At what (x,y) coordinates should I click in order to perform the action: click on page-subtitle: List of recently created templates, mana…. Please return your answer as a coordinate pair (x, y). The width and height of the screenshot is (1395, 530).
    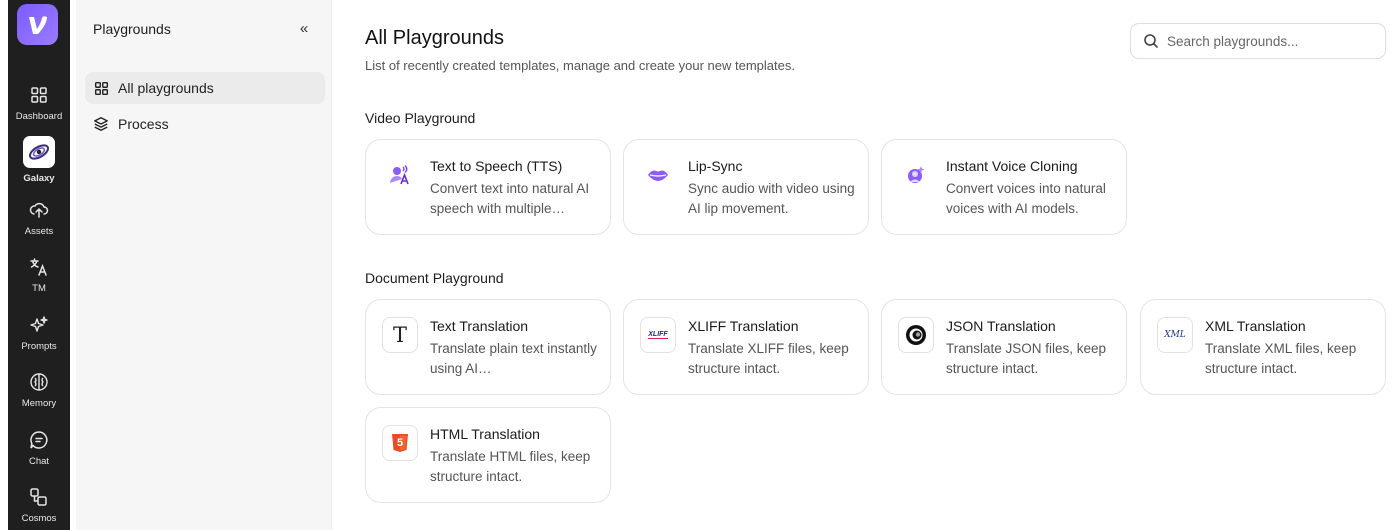
    Looking at the image, I should click on (580, 65).